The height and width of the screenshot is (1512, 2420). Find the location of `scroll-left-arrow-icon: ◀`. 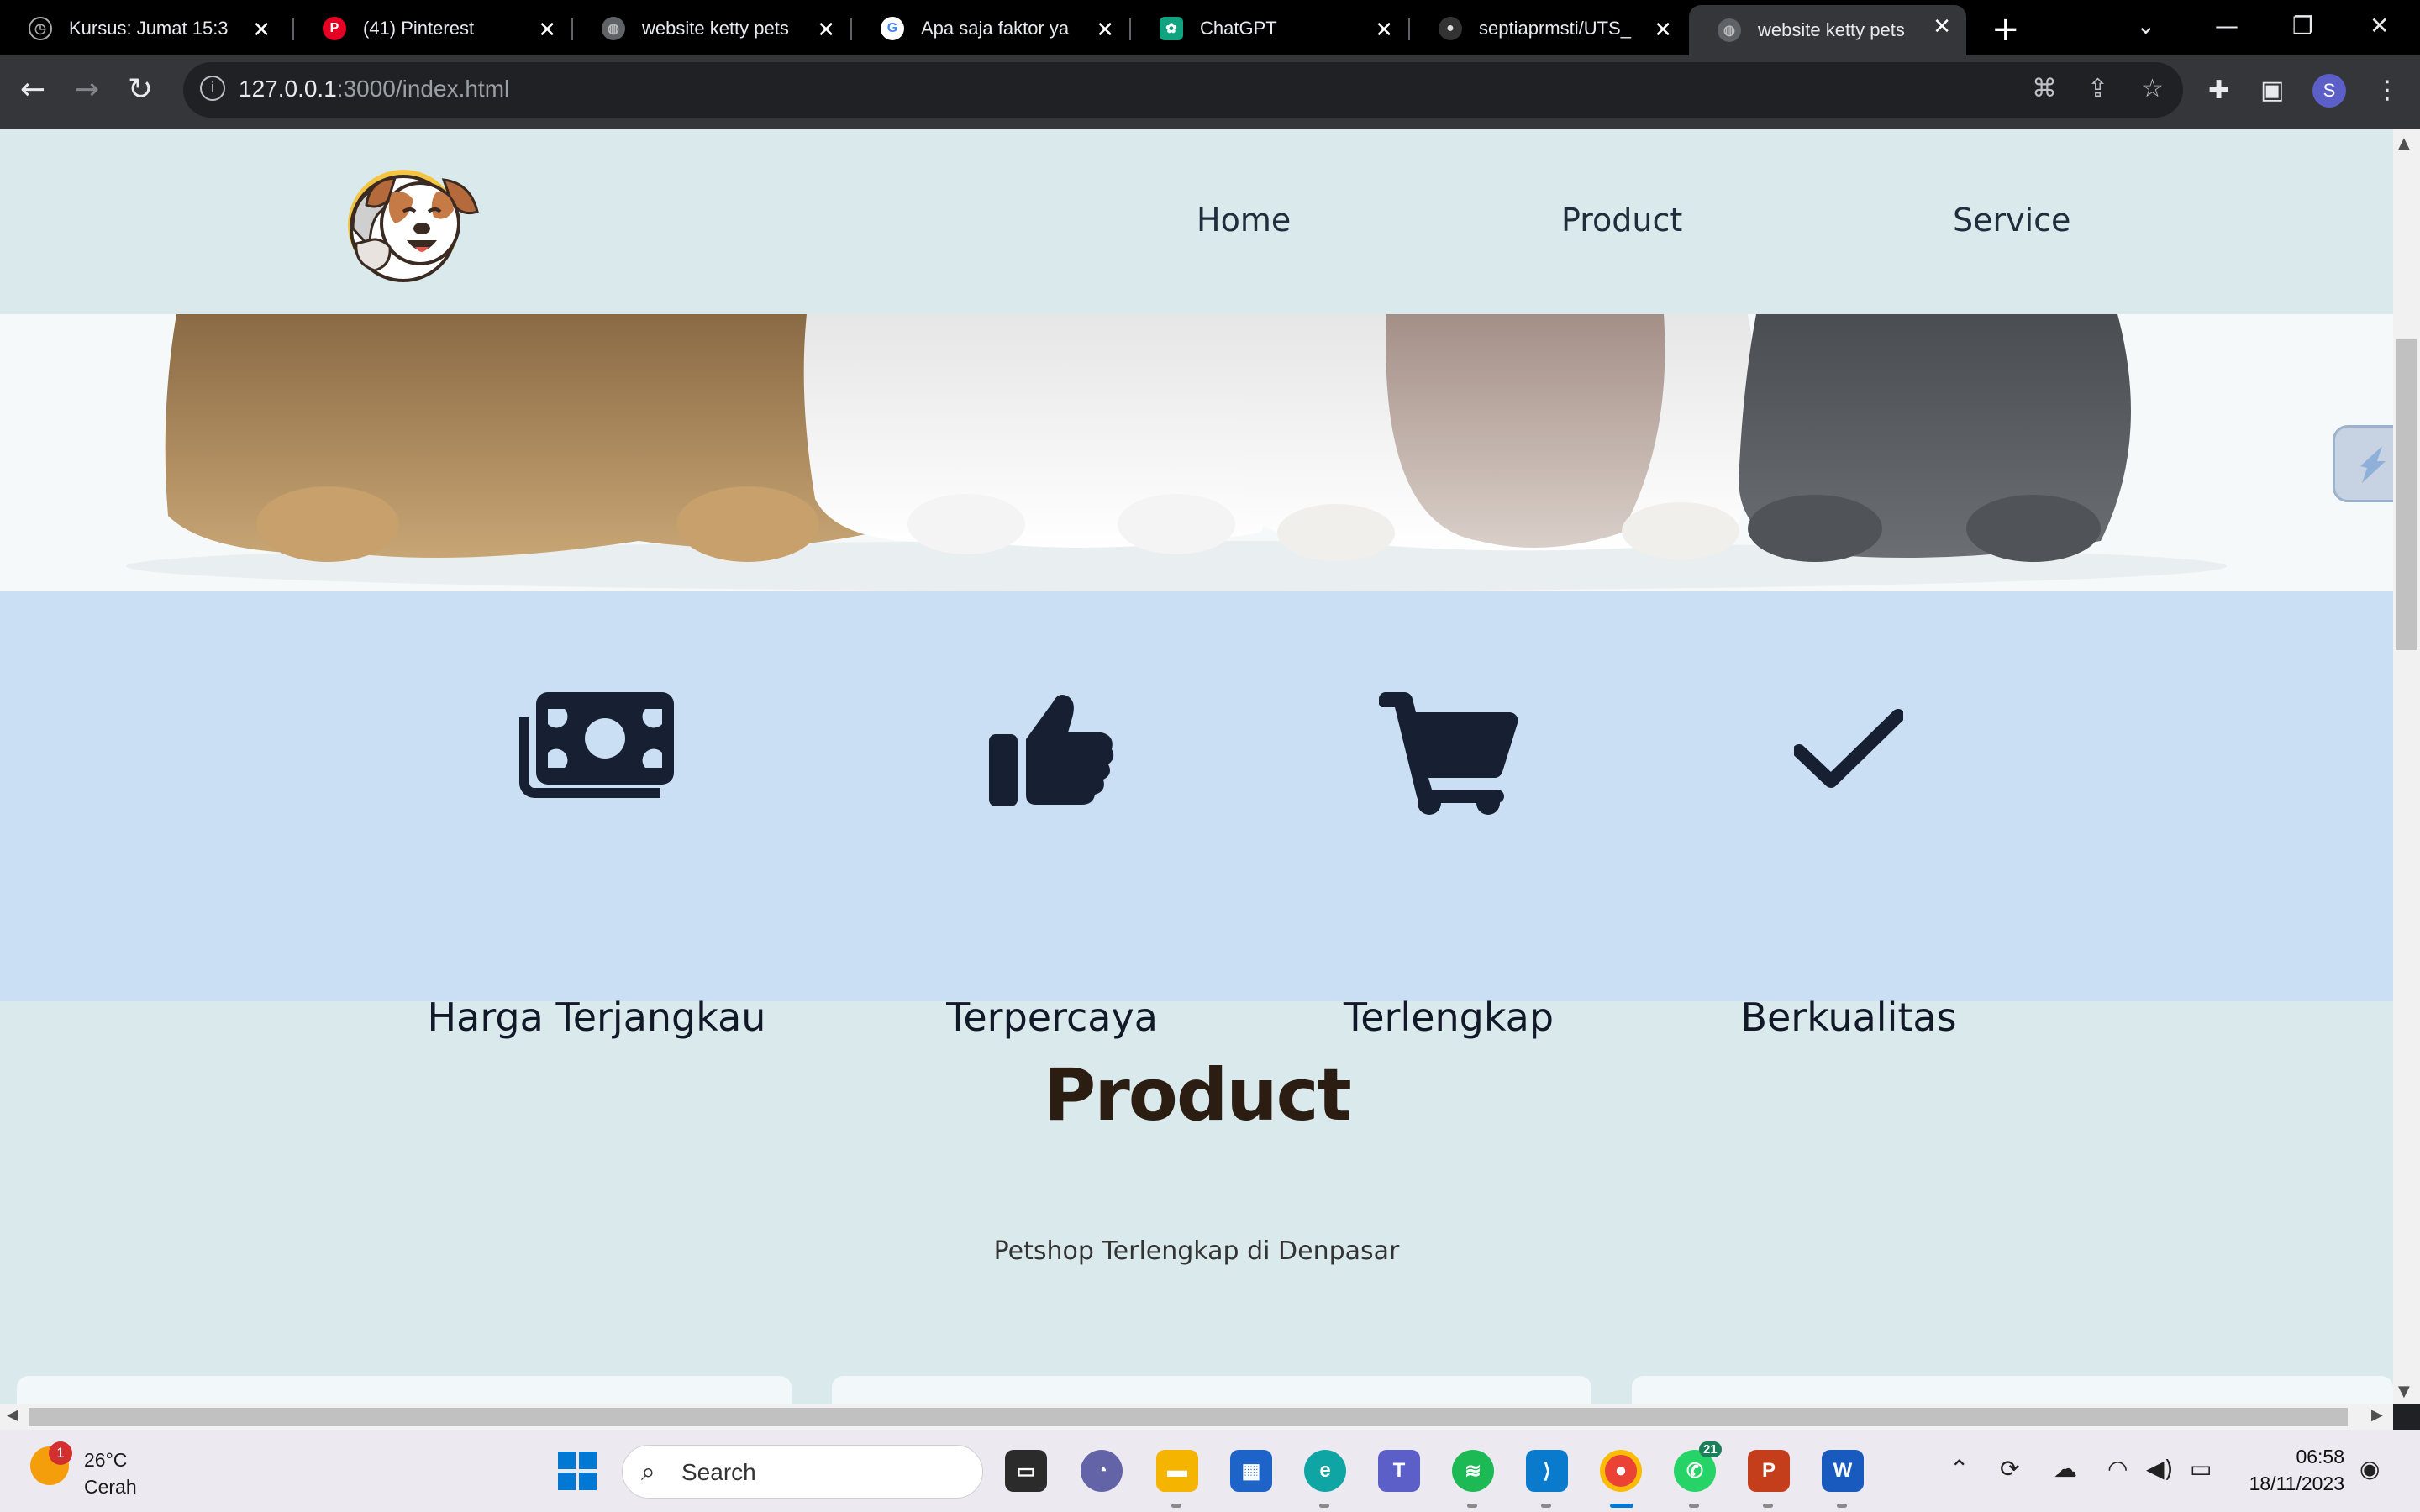

scroll-left-arrow-icon: ◀ is located at coordinates (12, 1415).